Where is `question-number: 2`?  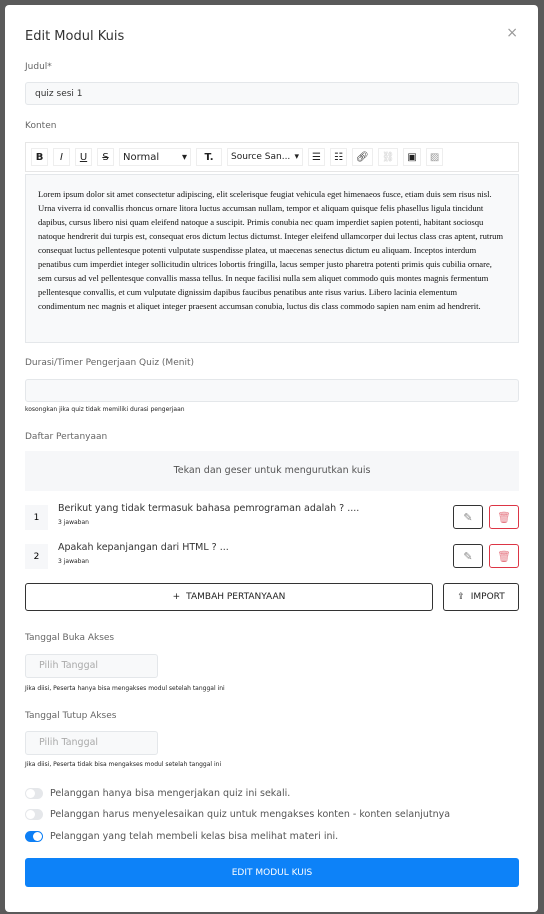
question-number: 2 is located at coordinates (36, 556).